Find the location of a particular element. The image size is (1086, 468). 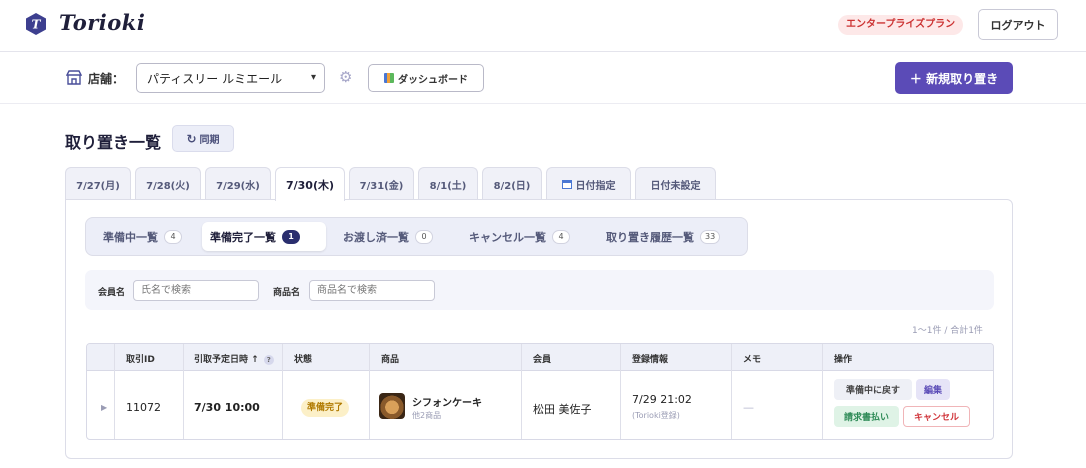

th-pickup: 引取予定日時 ↑ ? is located at coordinates (234, 358).